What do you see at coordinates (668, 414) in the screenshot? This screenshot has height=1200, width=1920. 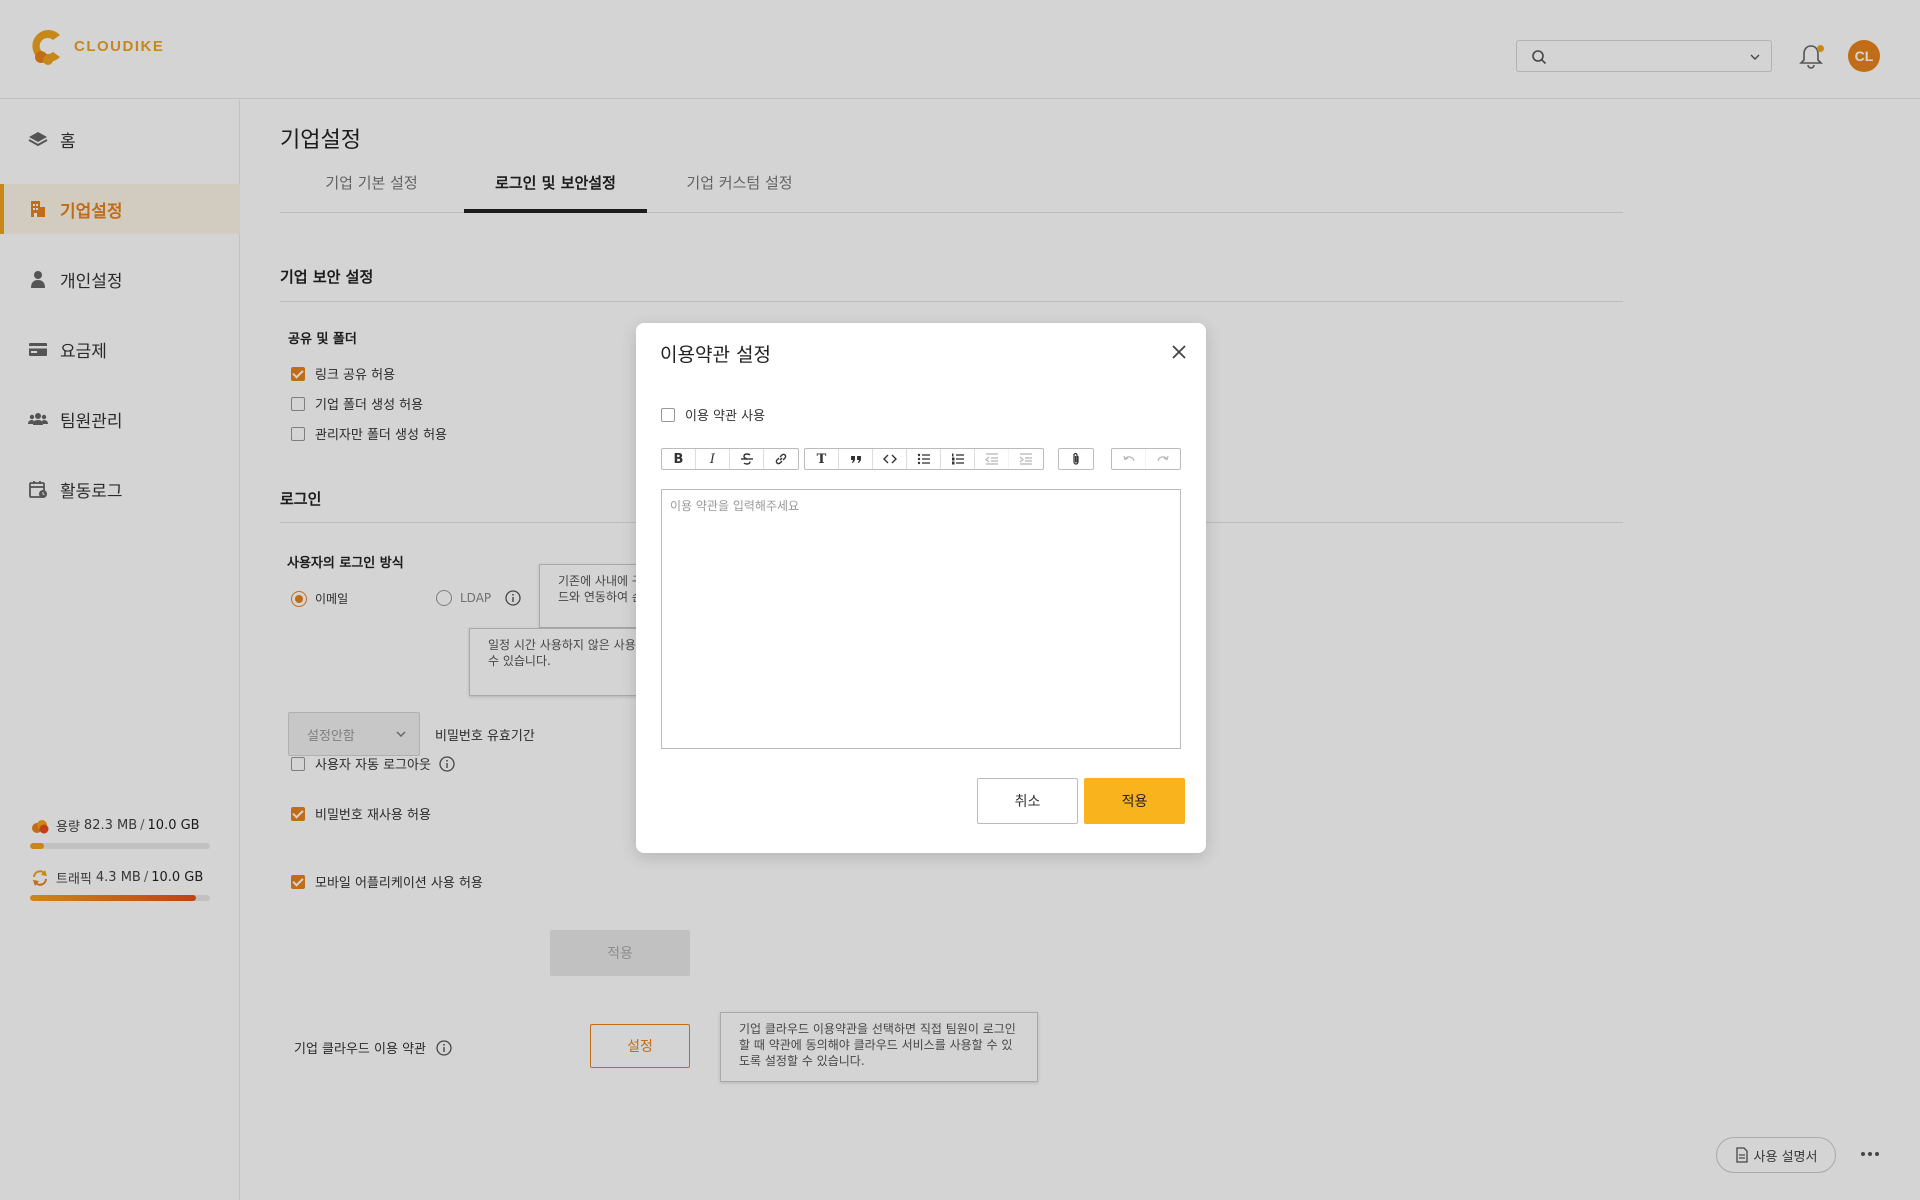 I see `use-terms-checkbox` at bounding box center [668, 414].